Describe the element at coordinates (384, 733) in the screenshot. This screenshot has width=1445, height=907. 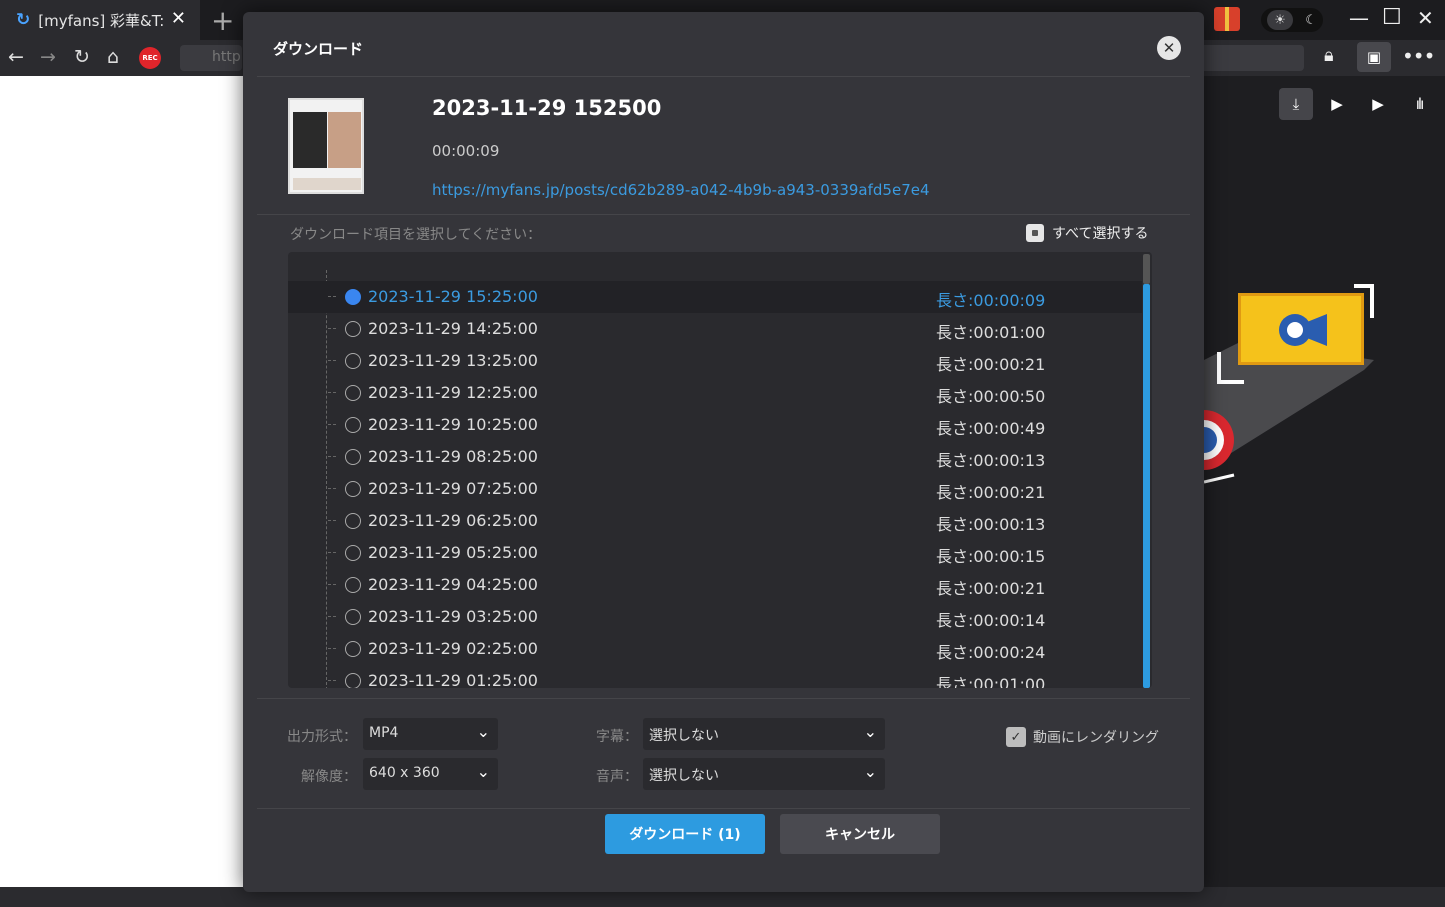
I see `format-value: MP4` at that location.